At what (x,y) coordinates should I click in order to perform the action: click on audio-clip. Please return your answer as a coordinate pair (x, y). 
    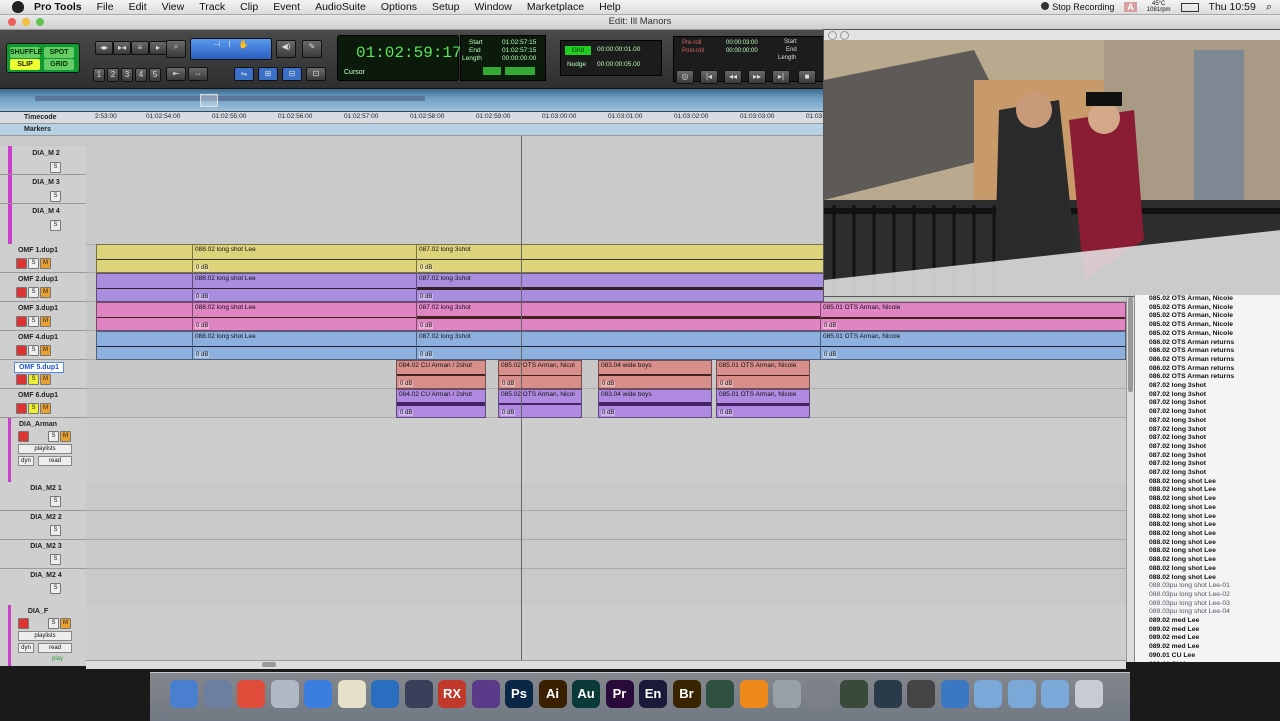
    Looking at the image, I should click on (145, 287).